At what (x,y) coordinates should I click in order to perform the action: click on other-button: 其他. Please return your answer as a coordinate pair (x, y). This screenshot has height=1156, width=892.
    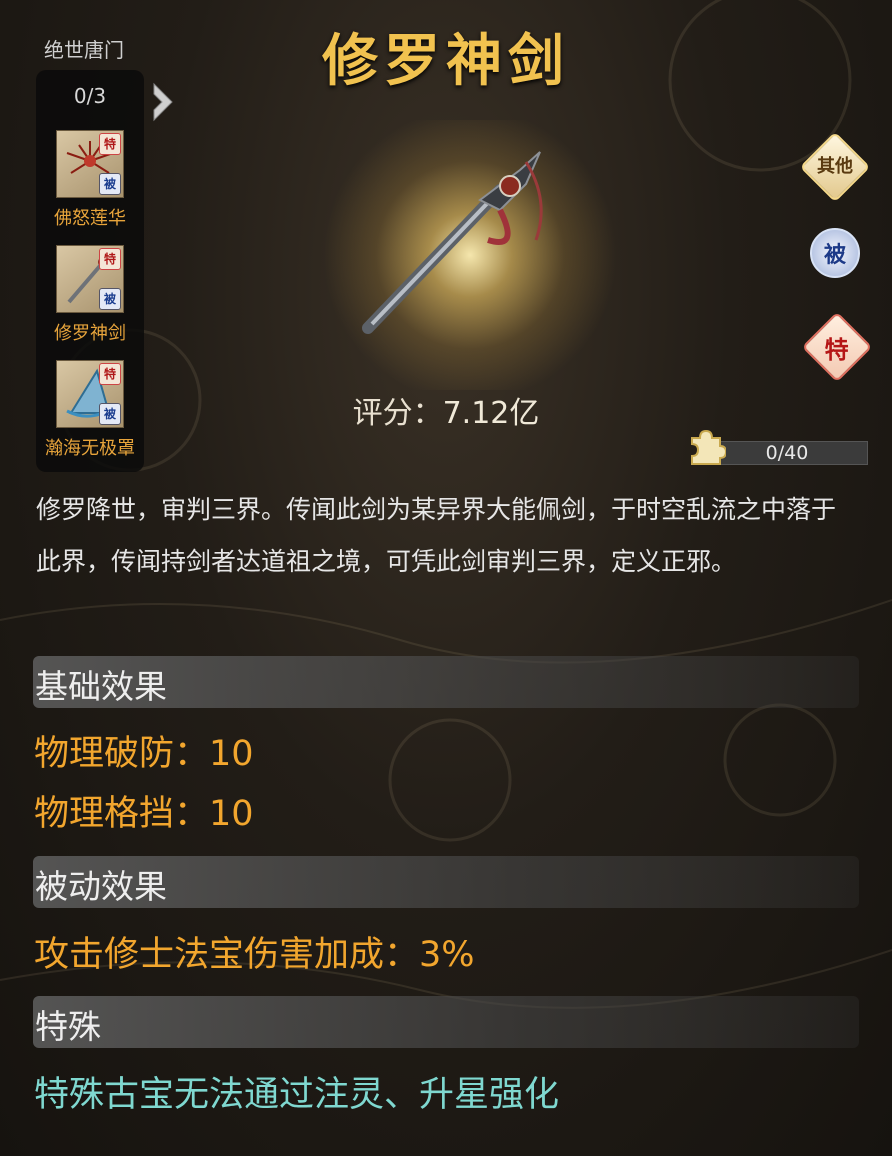
    Looking at the image, I should click on (835, 167).